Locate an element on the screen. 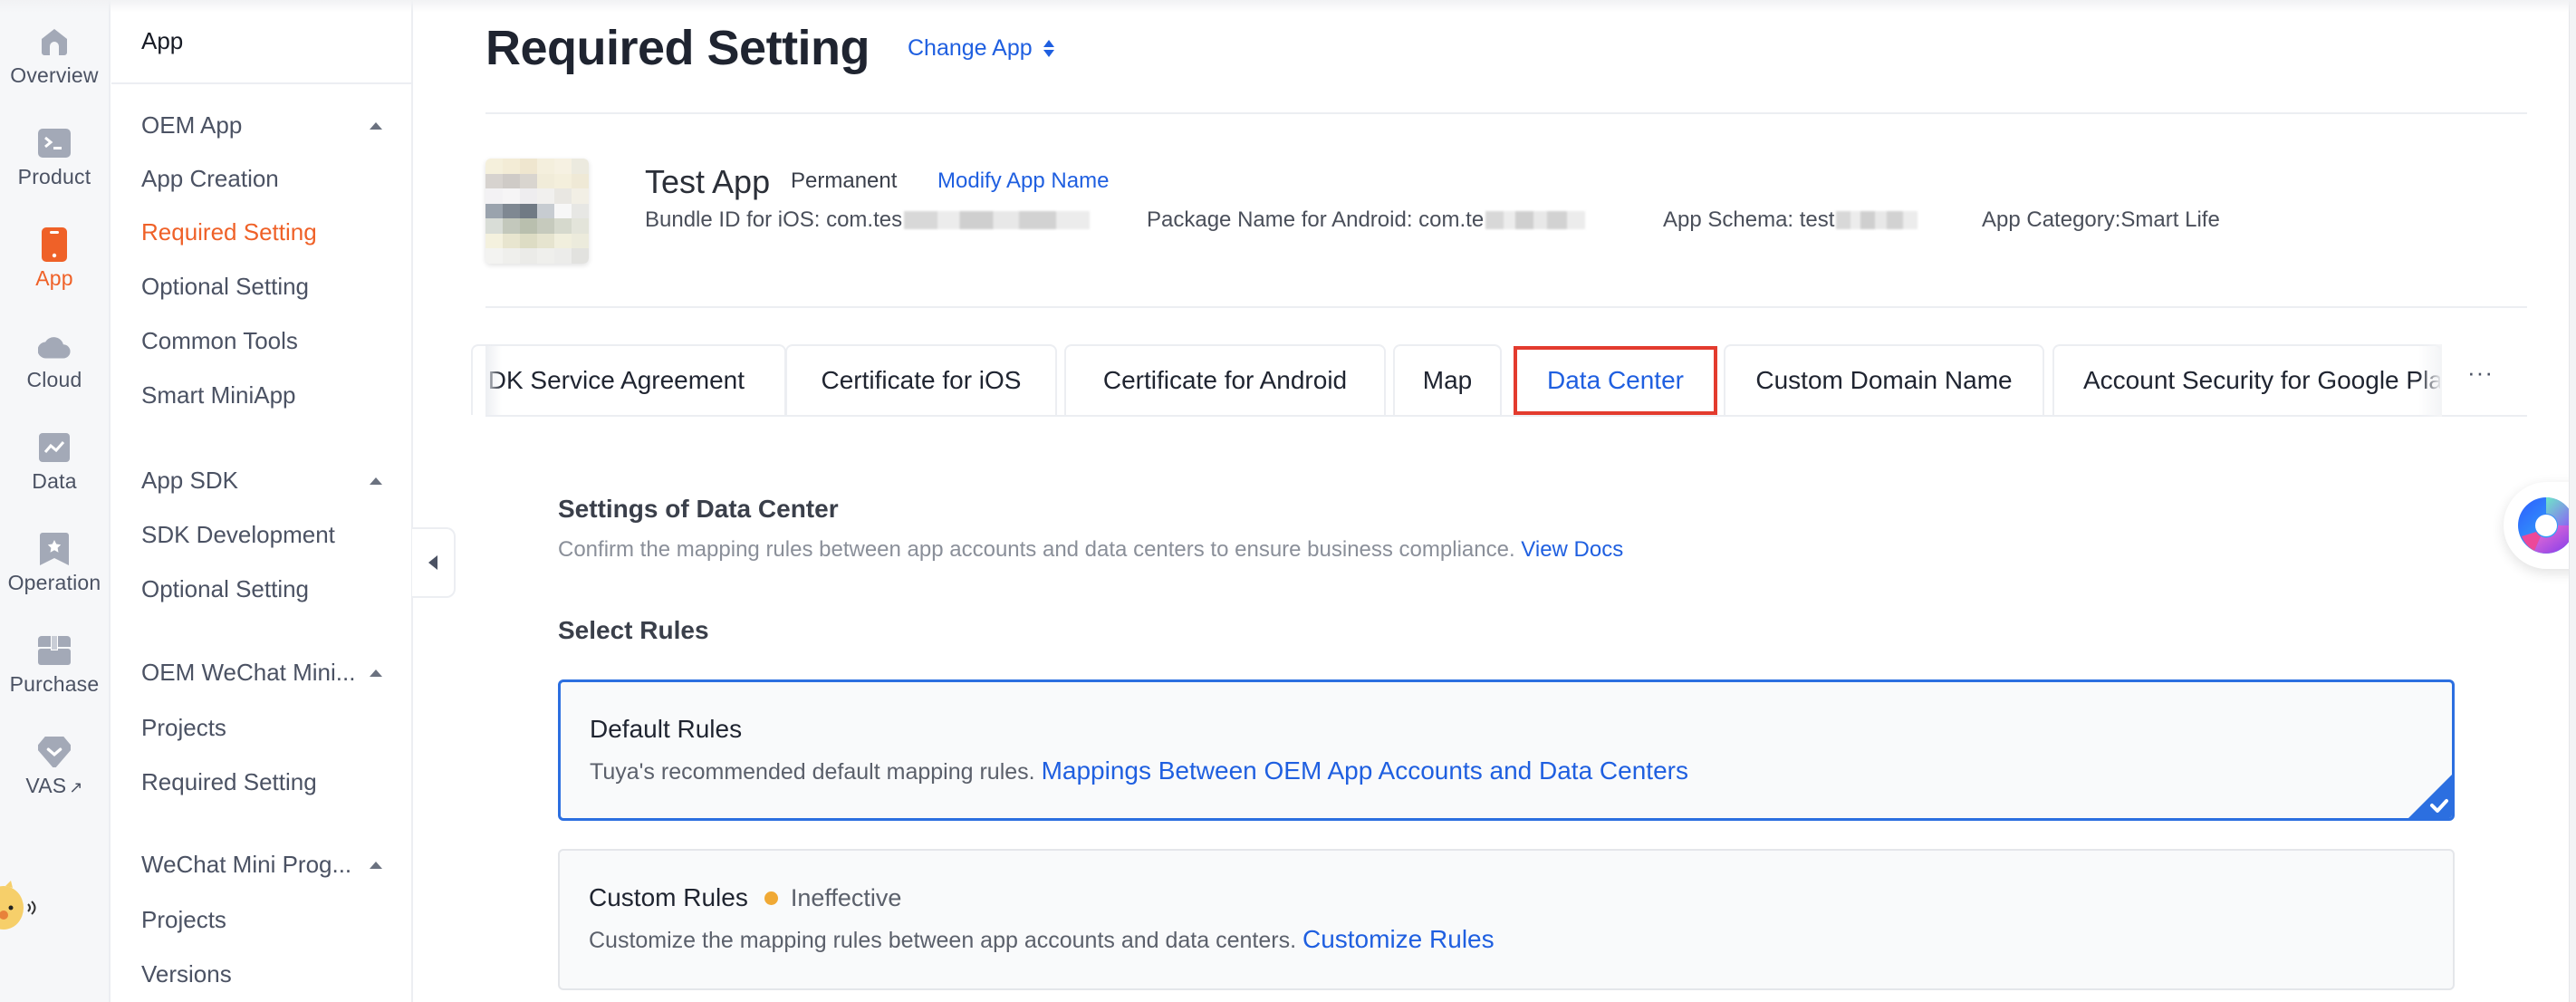  subnav-header: App is located at coordinates (261, 42).